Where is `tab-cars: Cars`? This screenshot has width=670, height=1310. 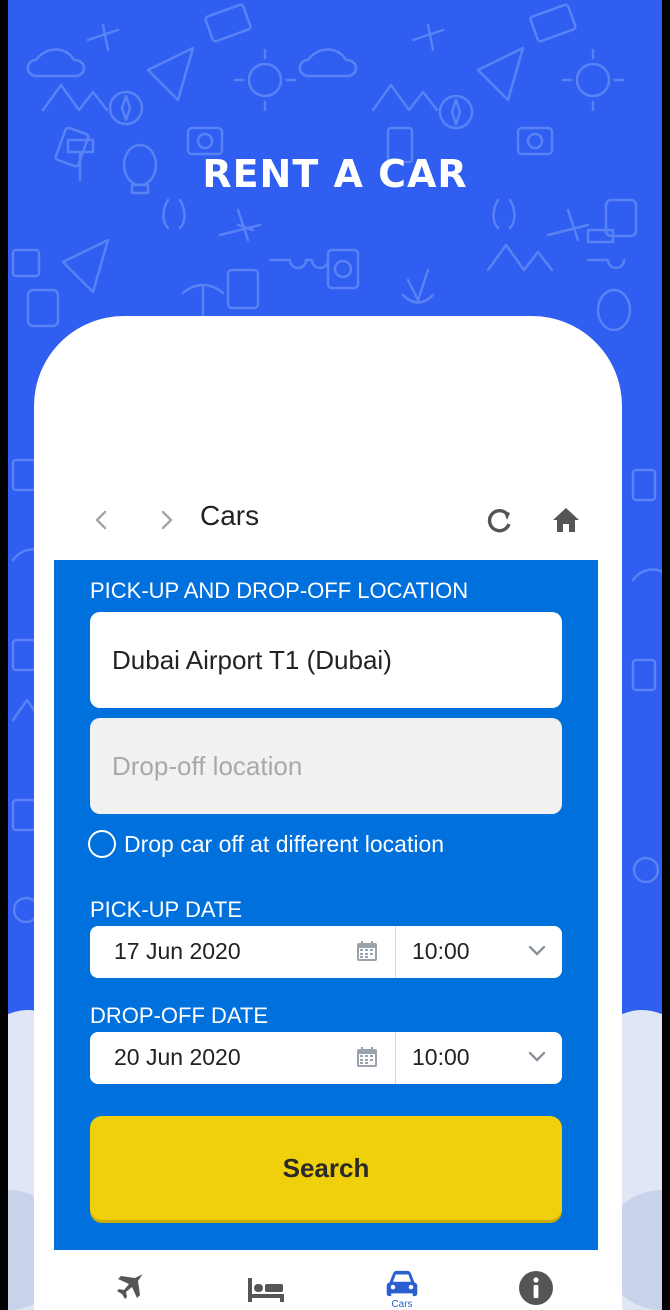
tab-cars: Cars is located at coordinates (402, 1290).